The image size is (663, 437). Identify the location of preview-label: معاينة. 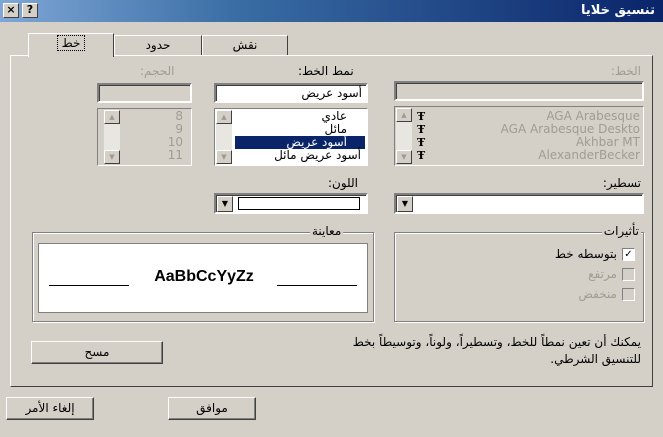
(327, 231).